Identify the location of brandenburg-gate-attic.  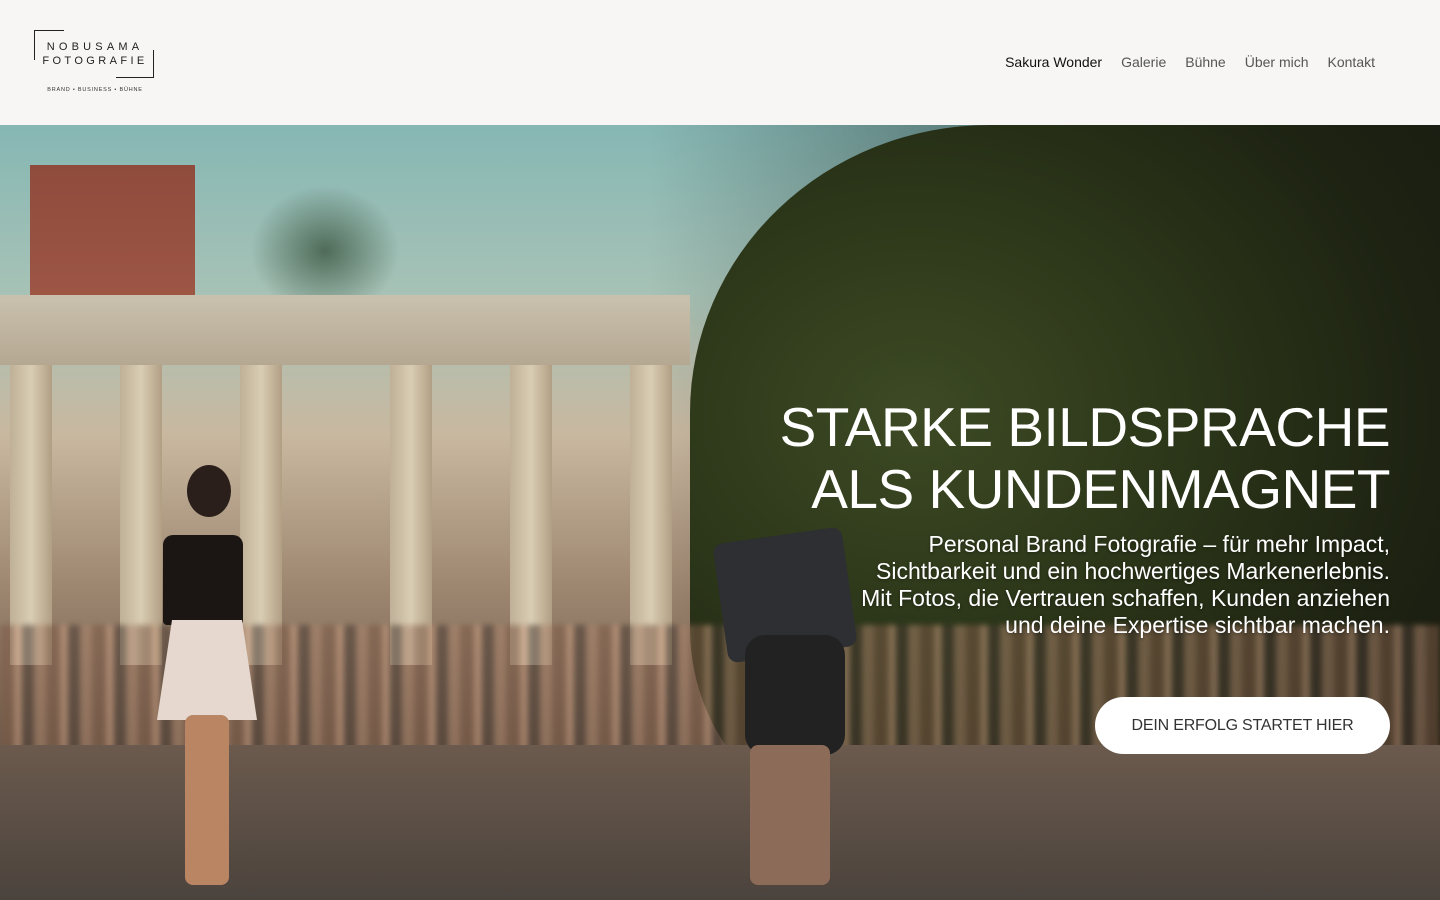
(345, 330).